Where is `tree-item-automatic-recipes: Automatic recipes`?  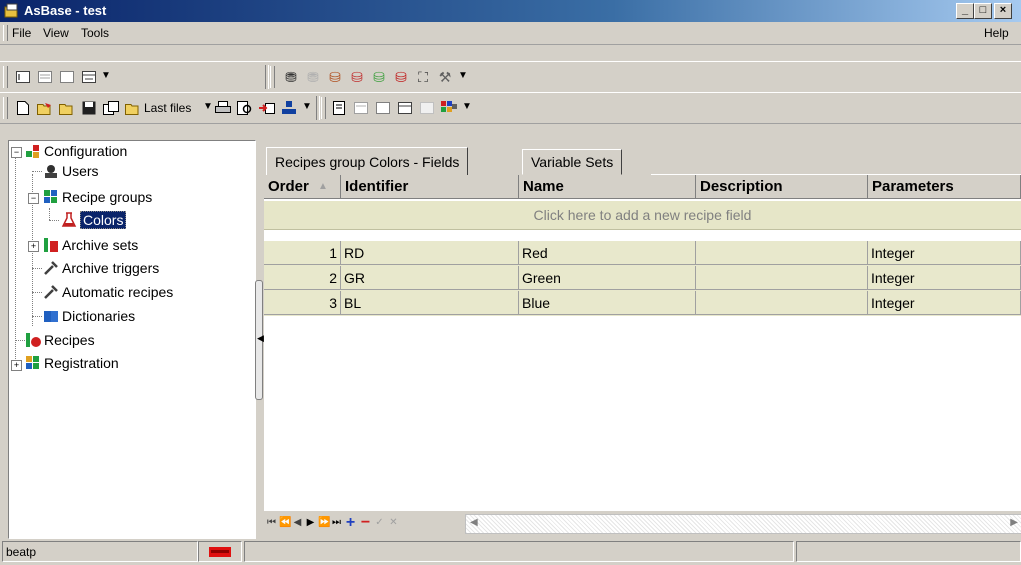 tree-item-automatic-recipes: Automatic recipes is located at coordinates (108, 292).